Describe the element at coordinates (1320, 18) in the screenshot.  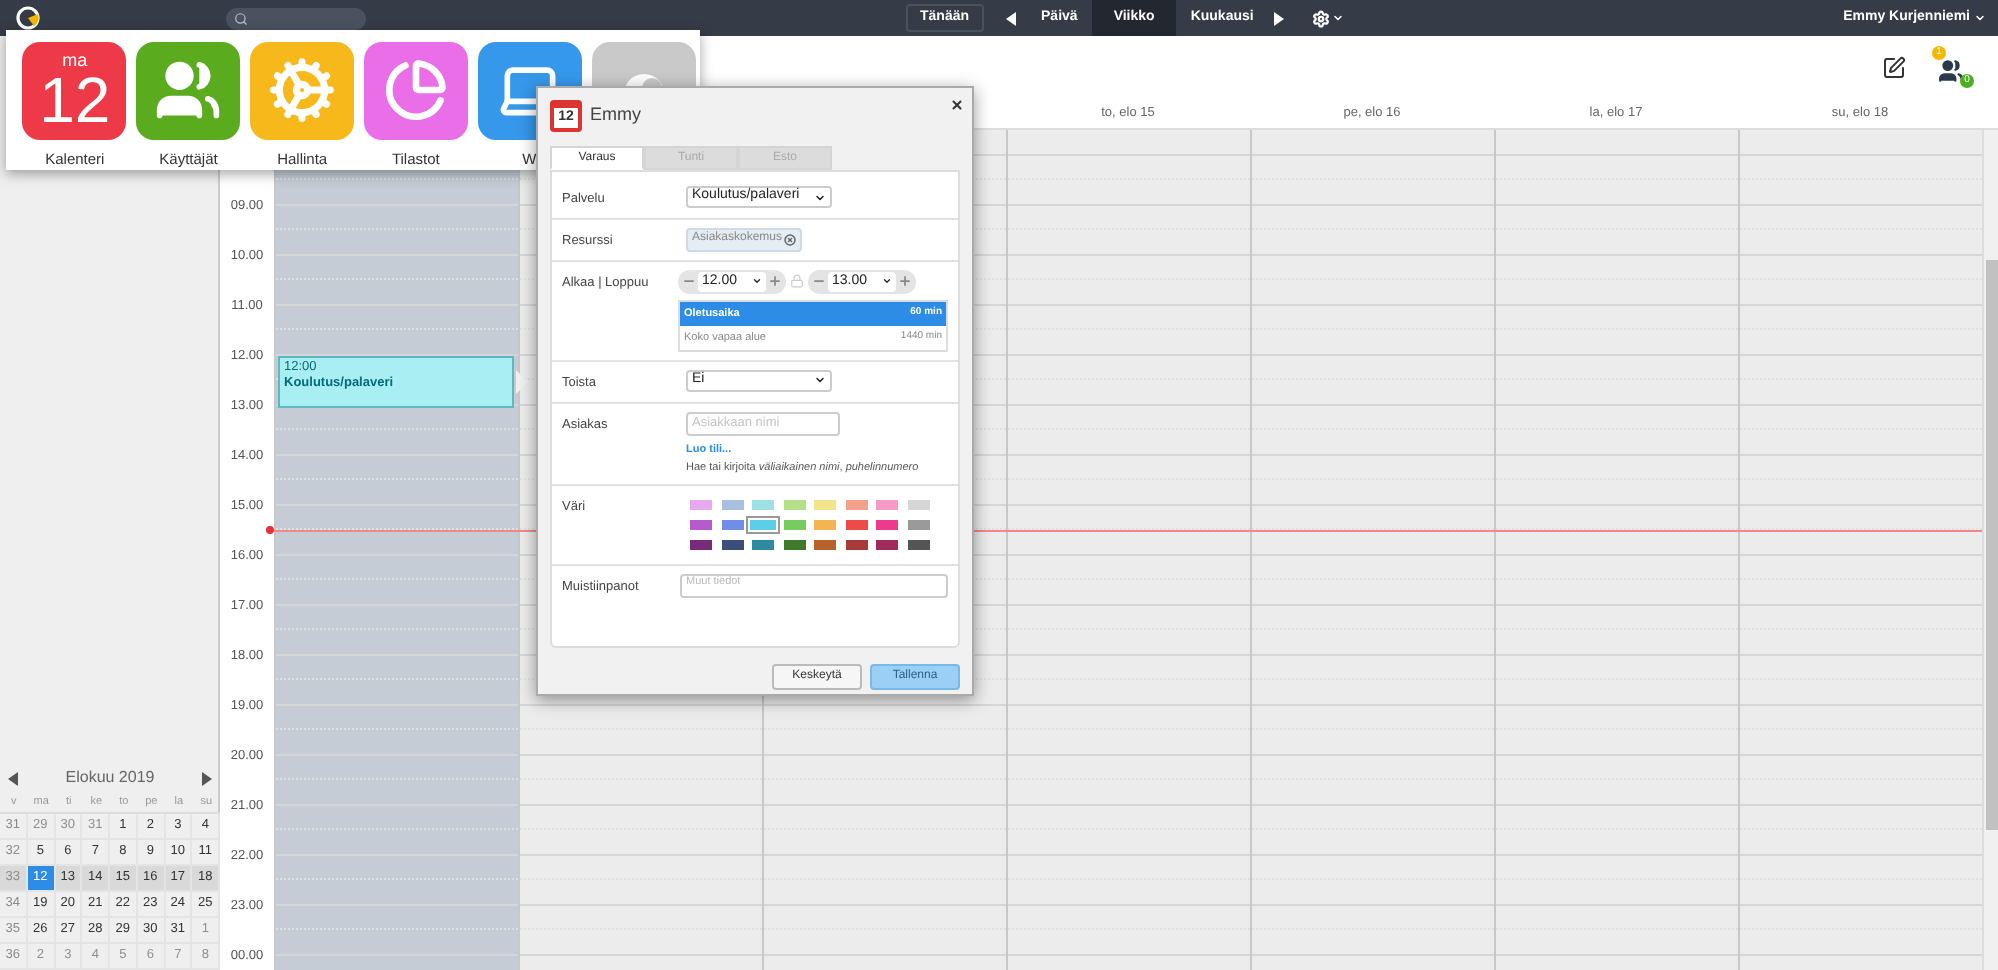
I see `gear-icon` at that location.